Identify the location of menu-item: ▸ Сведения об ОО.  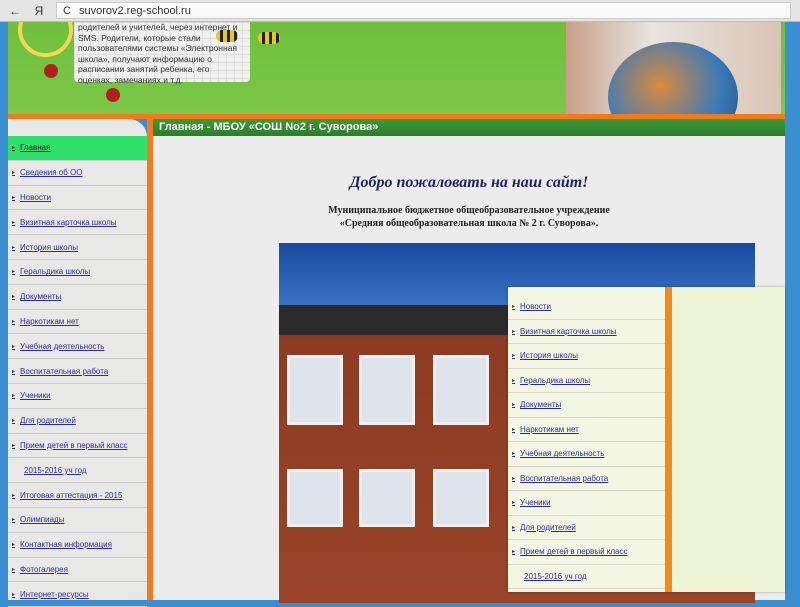
(77, 173).